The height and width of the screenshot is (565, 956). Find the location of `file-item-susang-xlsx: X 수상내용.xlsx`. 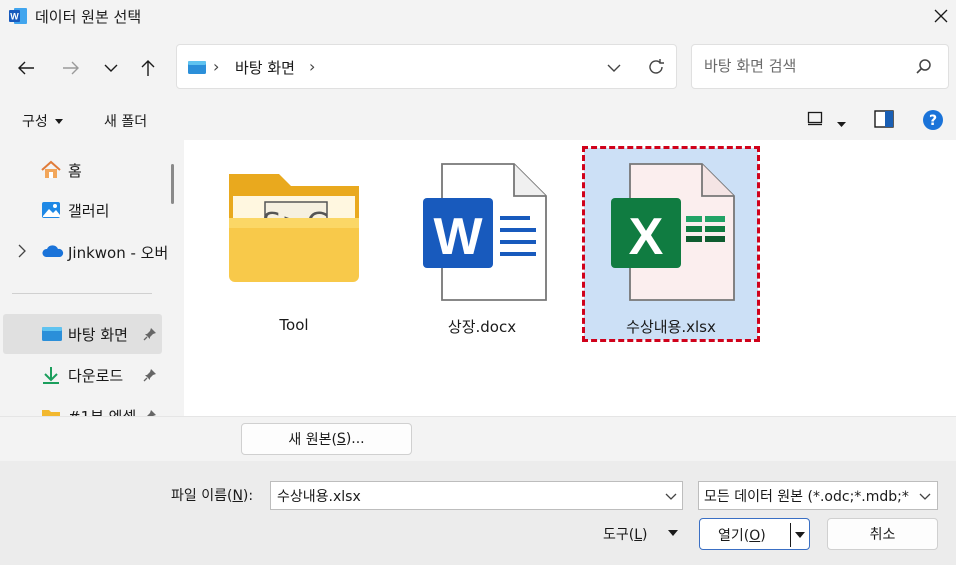

file-item-susang-xlsx: X 수상내용.xlsx is located at coordinates (671, 244).